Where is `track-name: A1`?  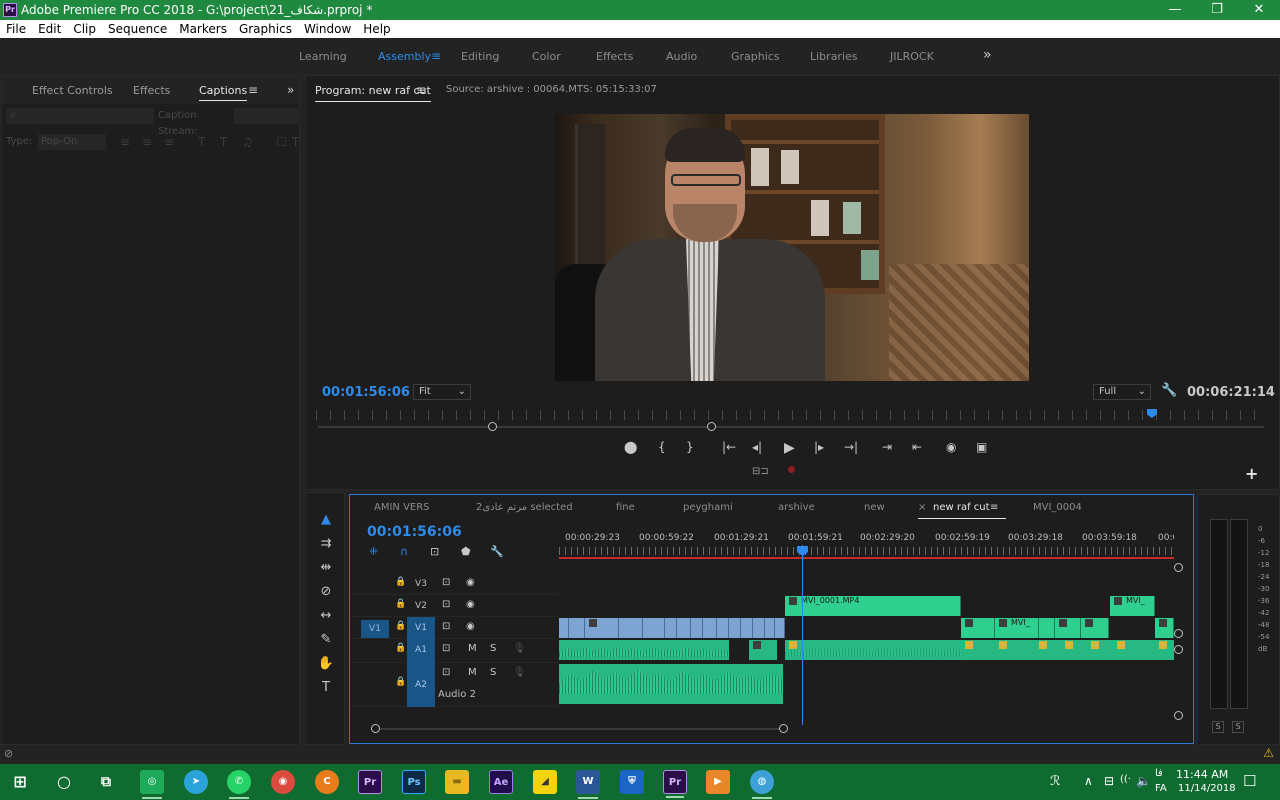
track-name: A1 is located at coordinates (421, 651).